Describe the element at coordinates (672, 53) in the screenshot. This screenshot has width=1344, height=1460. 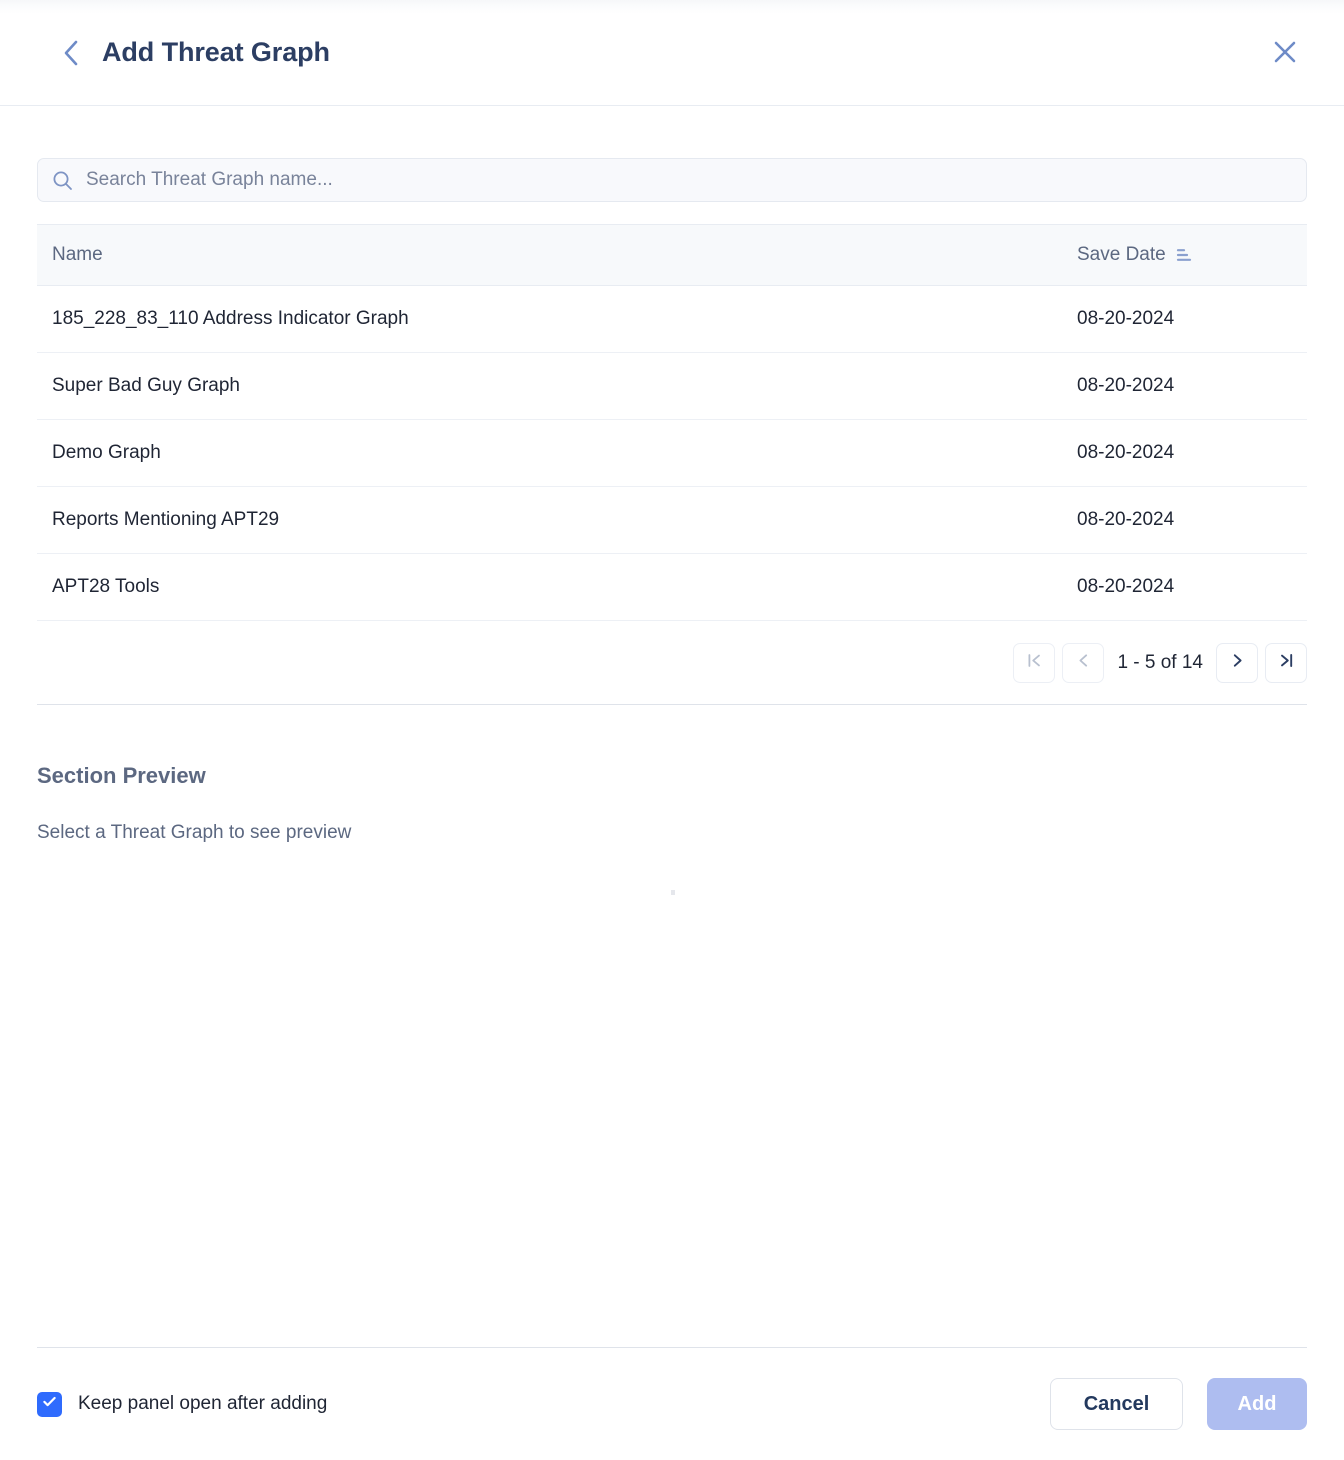
I see `dialog-header: Add Threat Graph` at that location.